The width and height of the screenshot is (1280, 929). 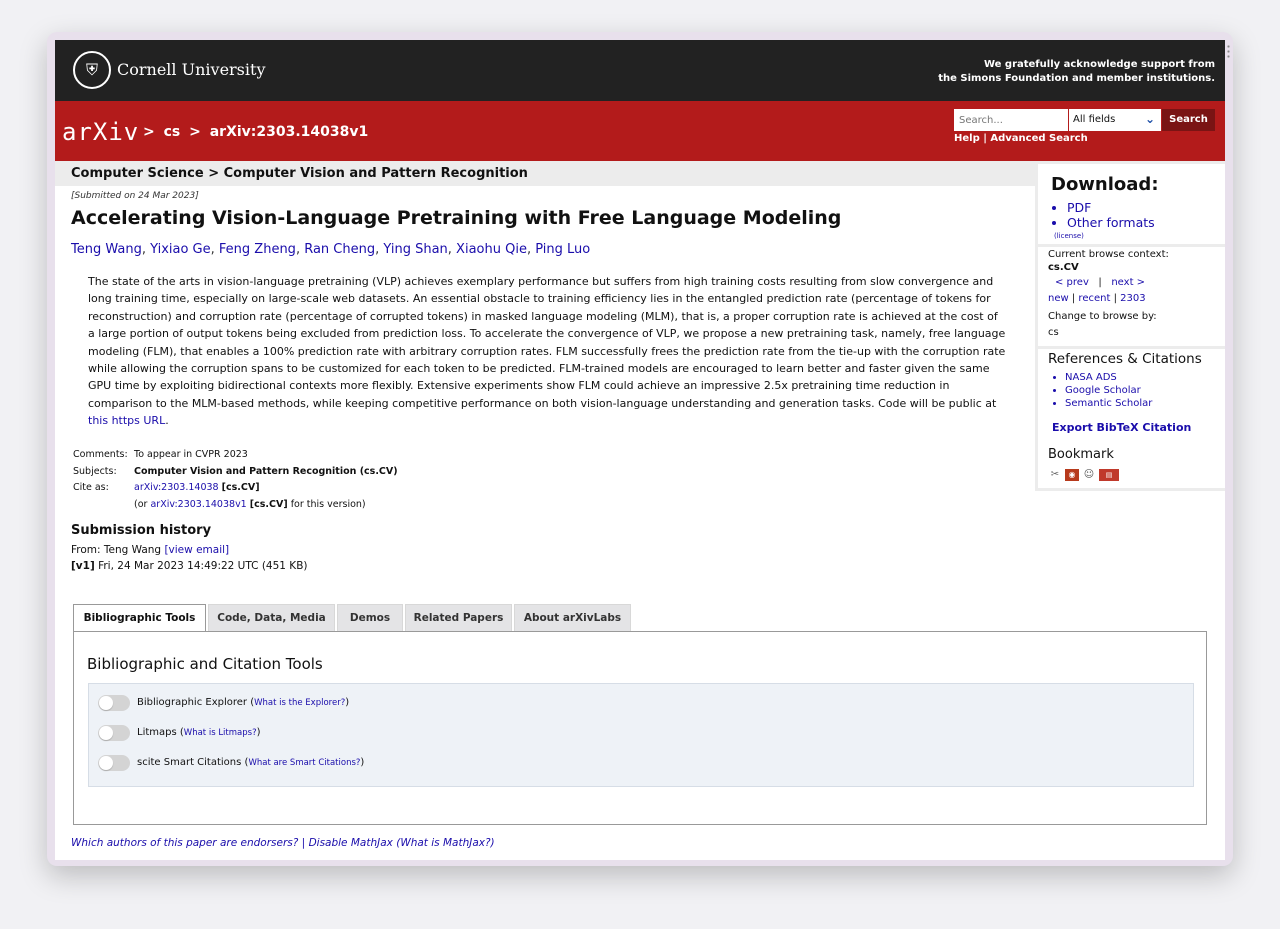 I want to click on window-drag-handle, so click(x=1228, y=51).